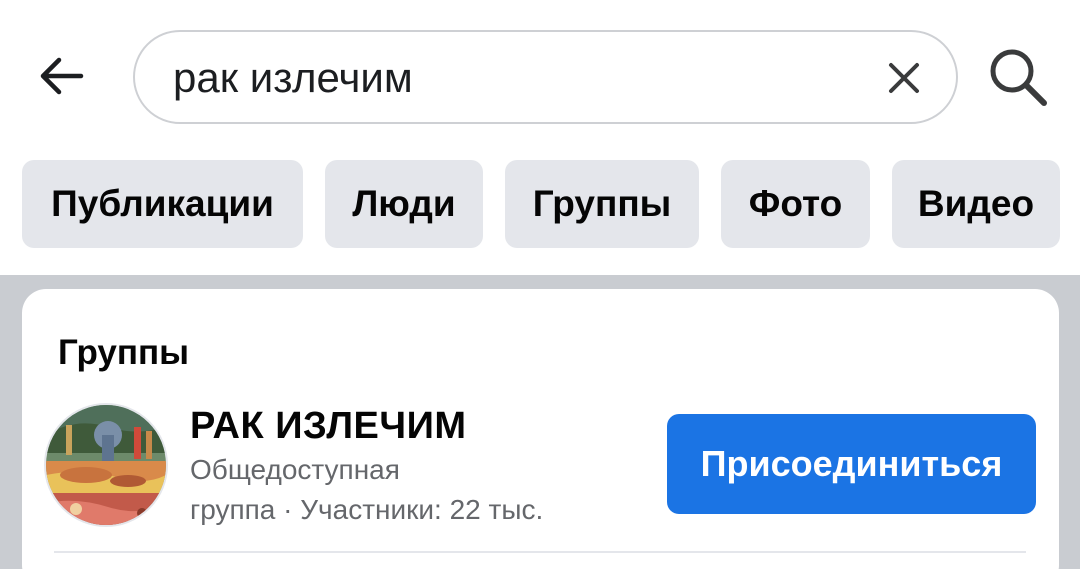  What do you see at coordinates (162, 204) in the screenshot?
I see `filter-publications: Публикации` at bounding box center [162, 204].